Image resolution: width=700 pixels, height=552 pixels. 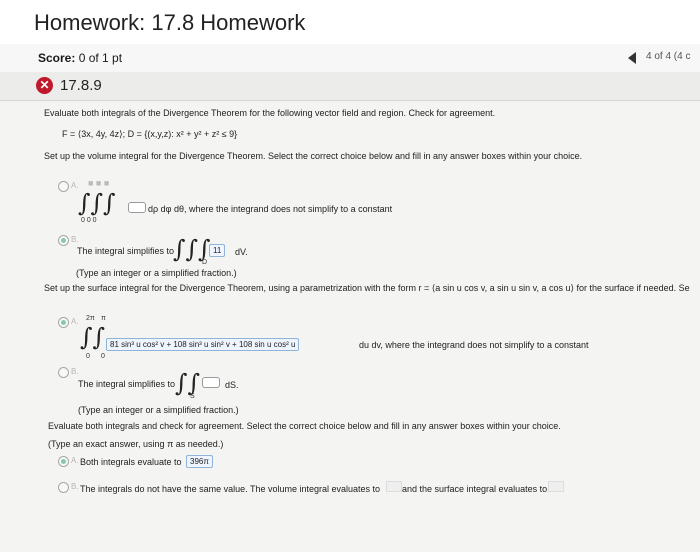 I want to click on score: Score: 0 of 1 pt, so click(x=80, y=58).